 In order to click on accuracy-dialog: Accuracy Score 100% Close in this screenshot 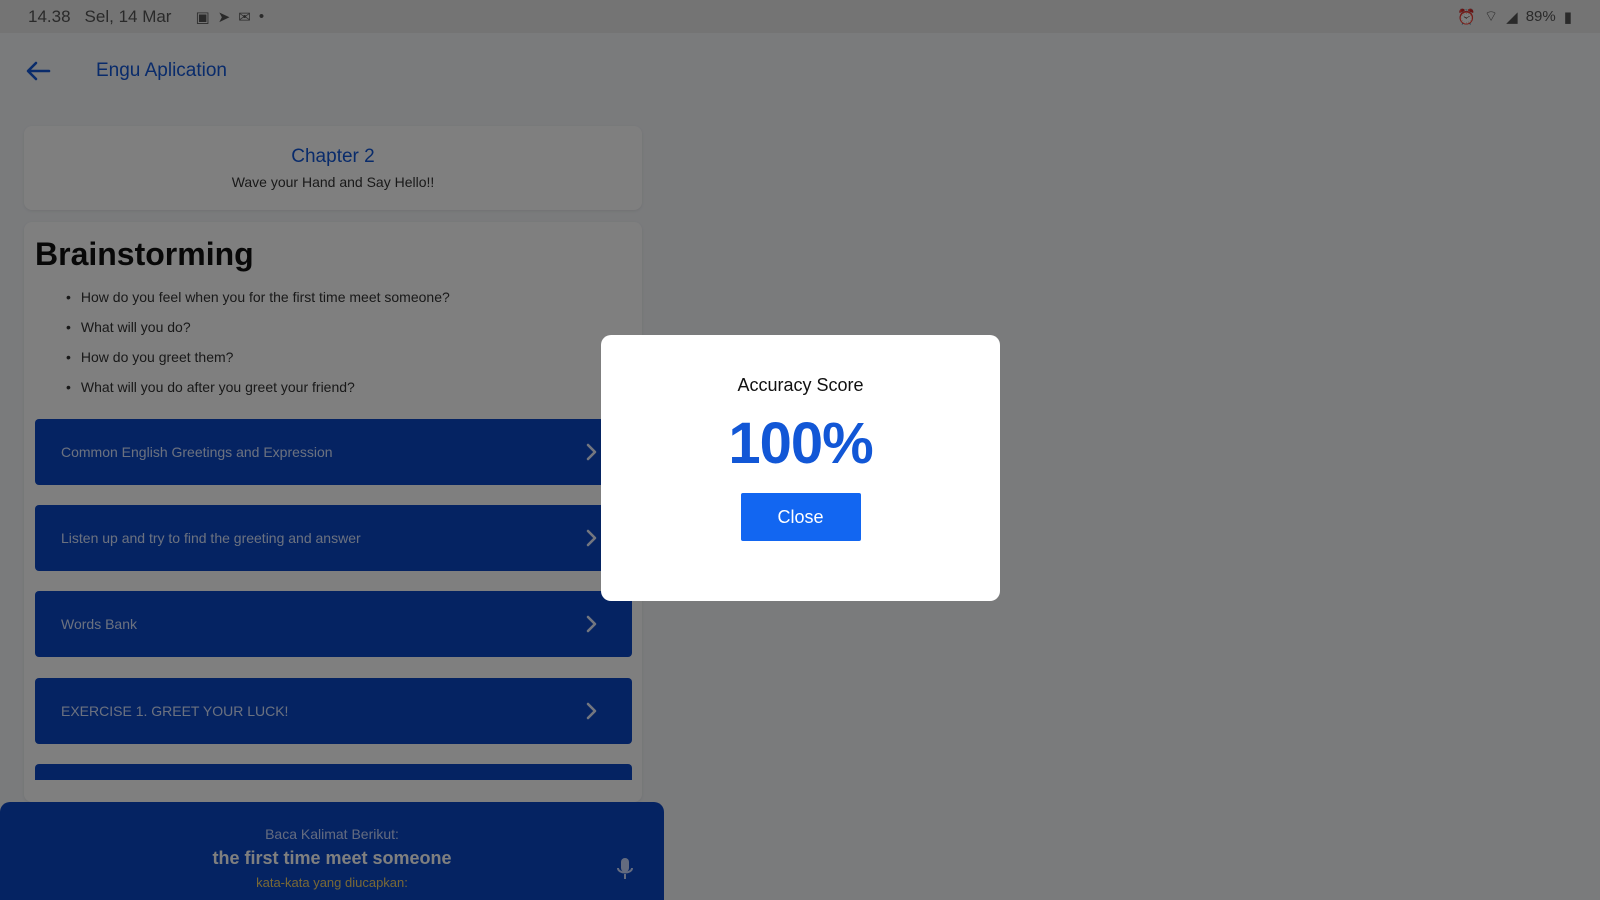, I will do `click(800, 468)`.